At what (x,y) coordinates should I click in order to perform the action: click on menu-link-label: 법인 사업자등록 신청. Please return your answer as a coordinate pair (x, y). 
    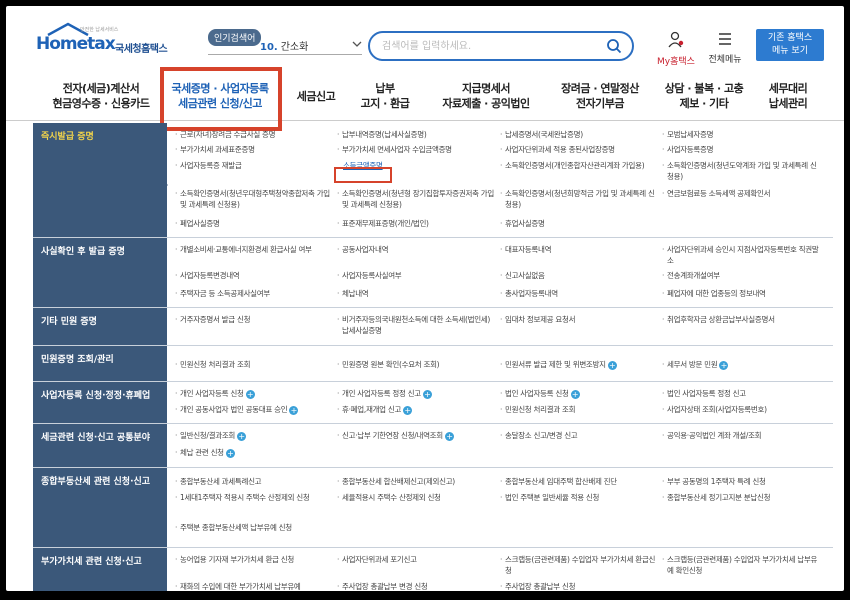
    Looking at the image, I should click on (537, 393).